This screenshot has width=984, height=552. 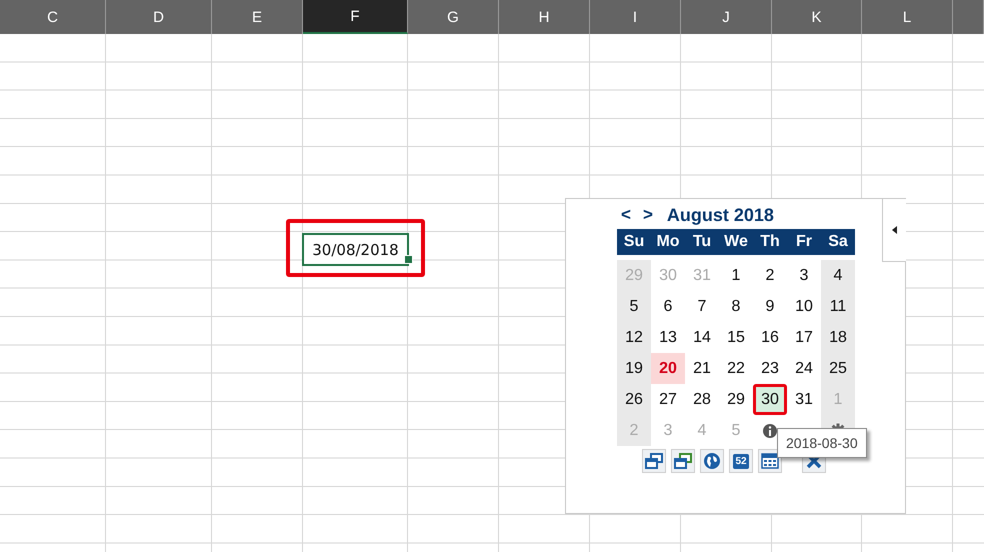 I want to click on globe-button, so click(x=712, y=461).